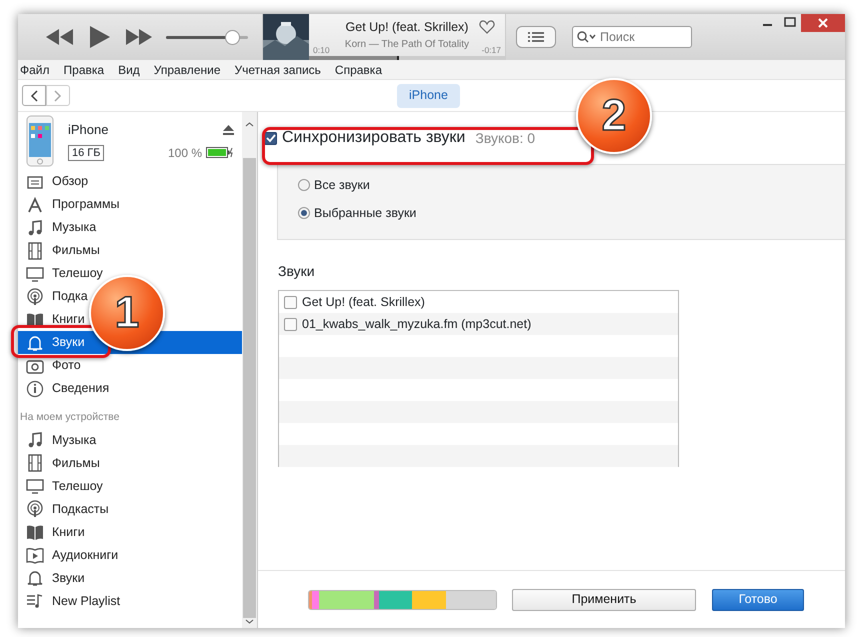 This screenshot has width=858, height=637. What do you see at coordinates (40, 141) in the screenshot?
I see `phone-icon` at bounding box center [40, 141].